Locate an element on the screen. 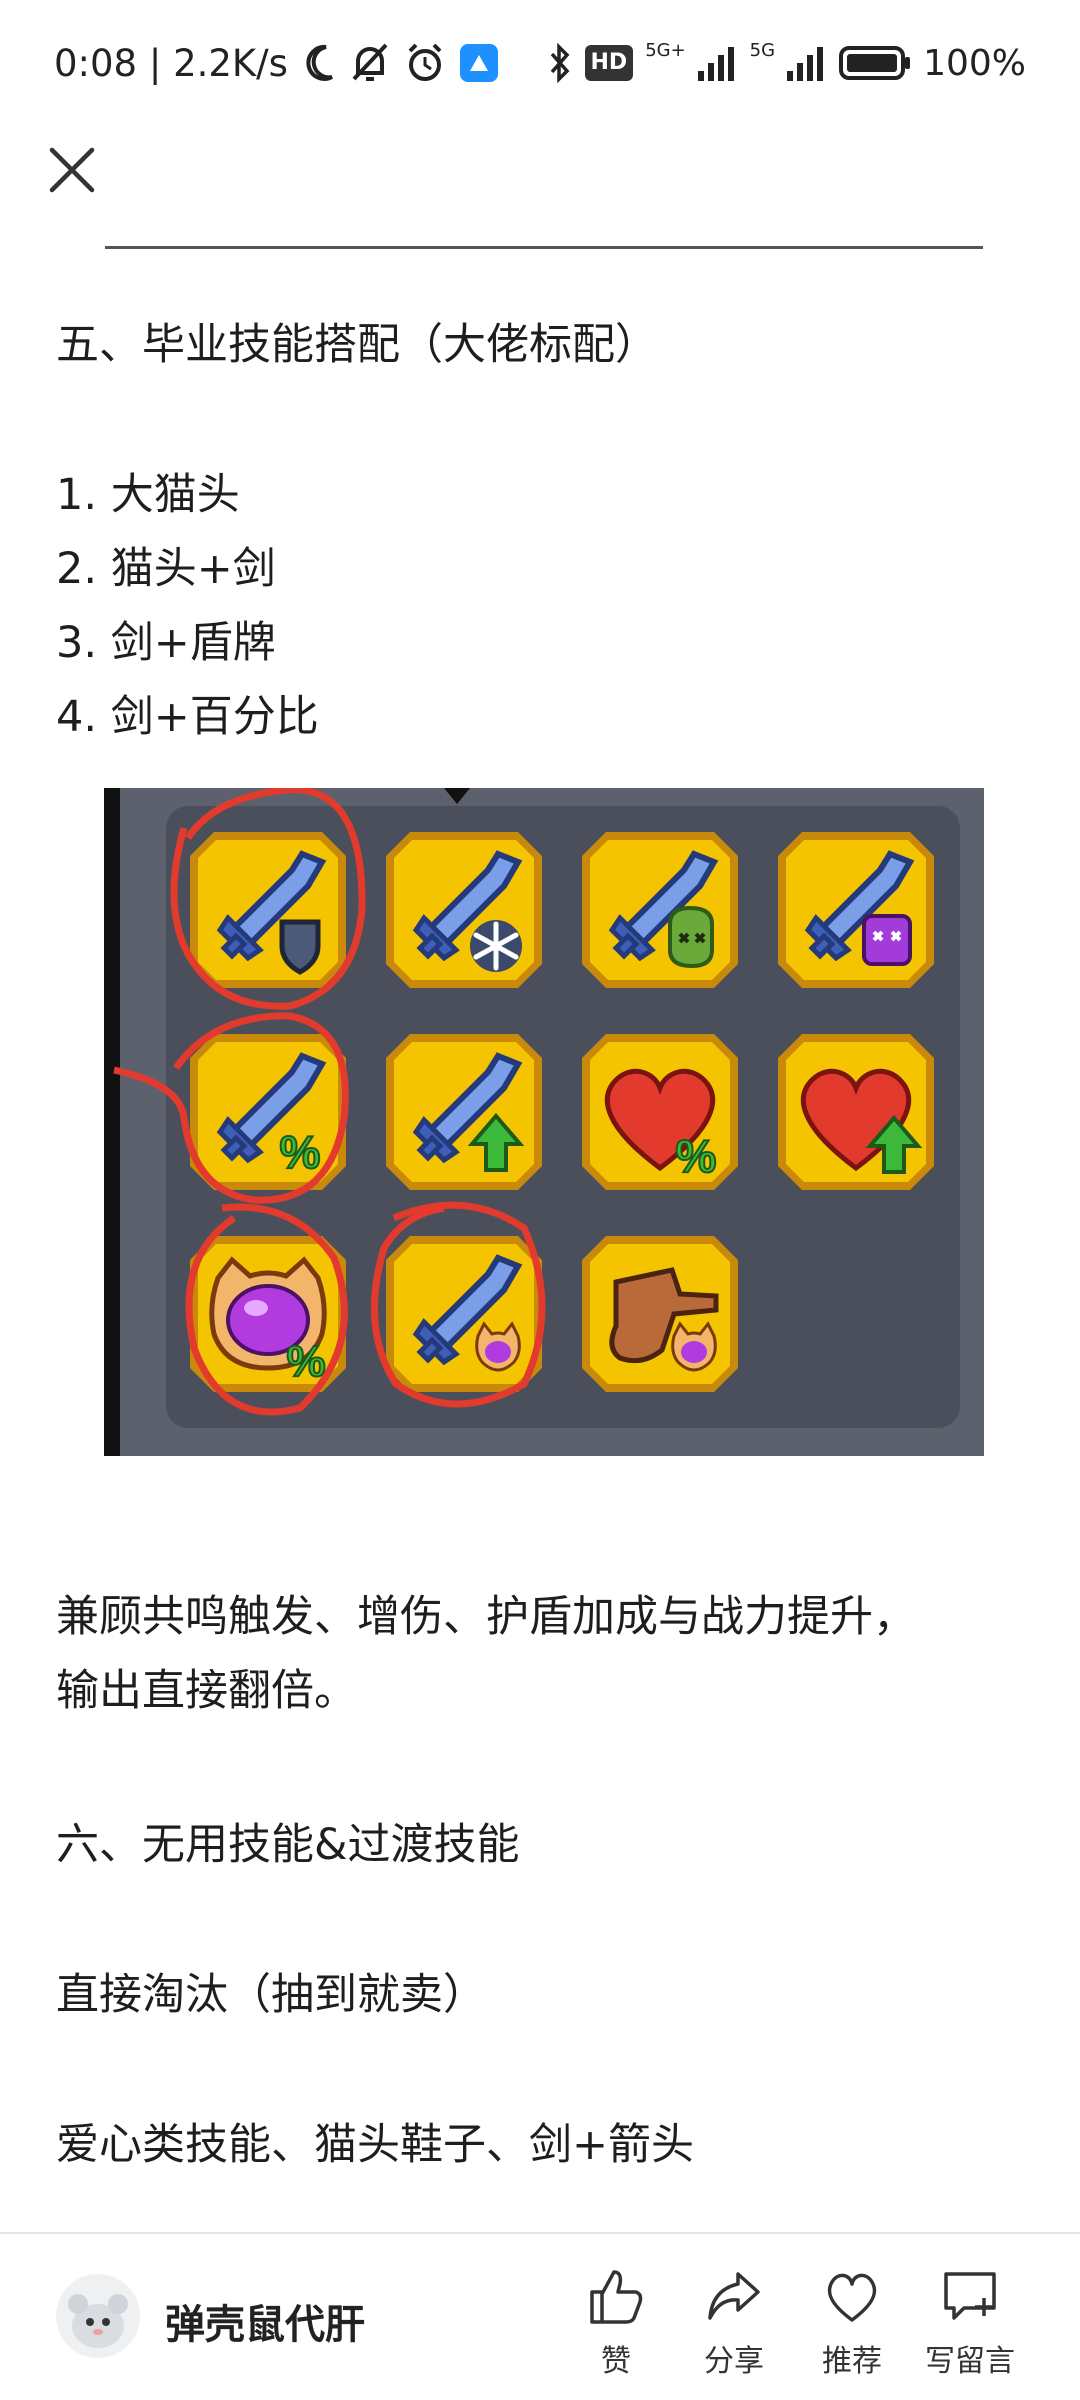  heart-arrow-icon is located at coordinates (856, 1112).